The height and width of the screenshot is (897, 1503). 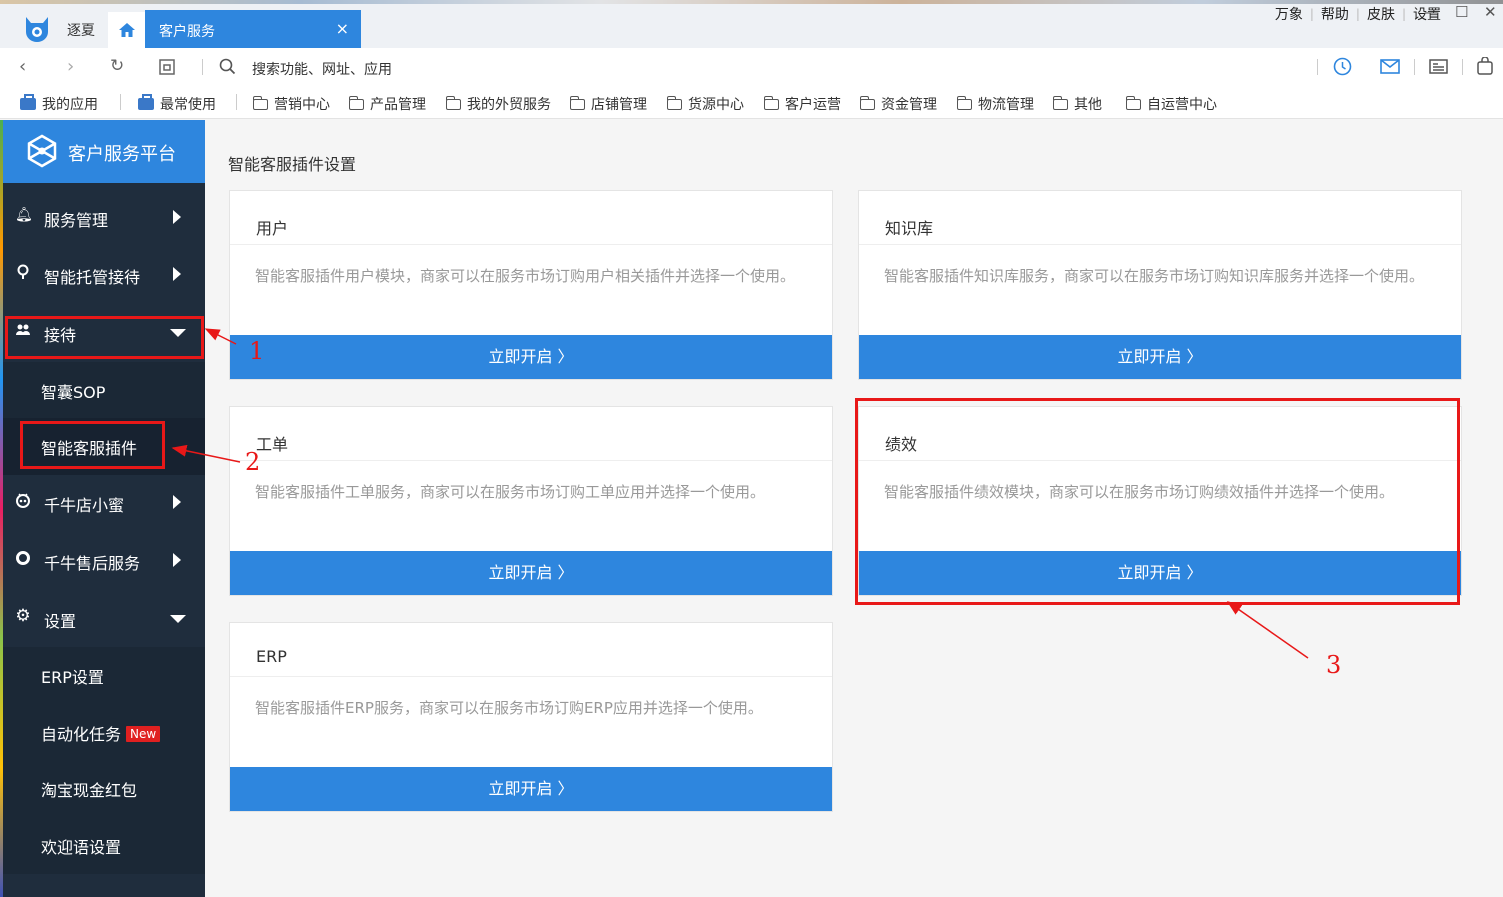 What do you see at coordinates (42, 151) in the screenshot?
I see `platform-logo-icon` at bounding box center [42, 151].